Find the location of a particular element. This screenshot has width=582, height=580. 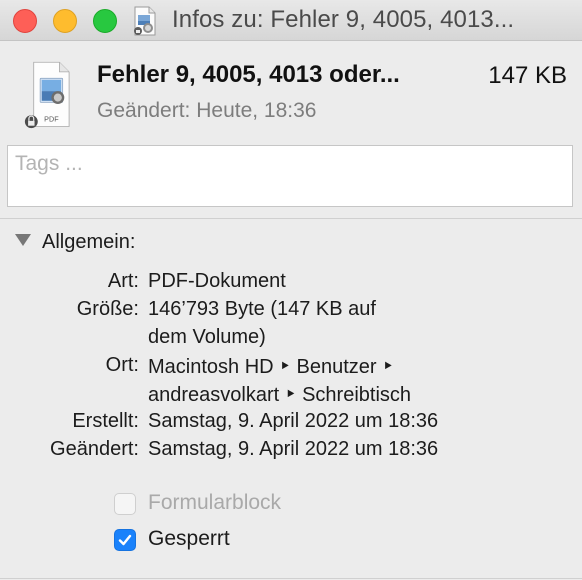

info-label: Art: is located at coordinates (123, 281).